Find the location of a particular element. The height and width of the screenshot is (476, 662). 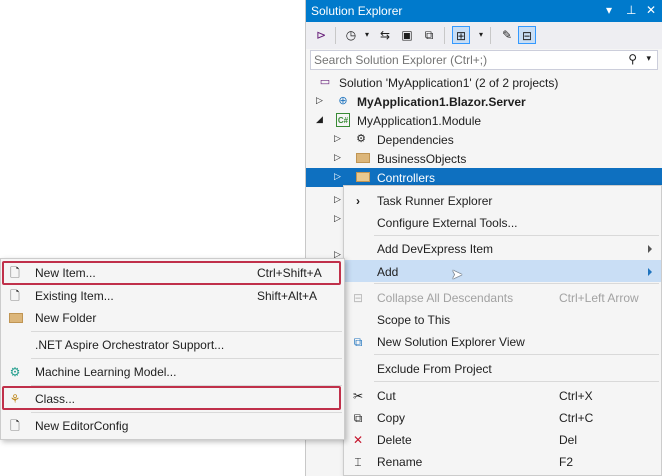

menu-item-shortcut: Shift+Alt+A is located at coordinates (287, 296).